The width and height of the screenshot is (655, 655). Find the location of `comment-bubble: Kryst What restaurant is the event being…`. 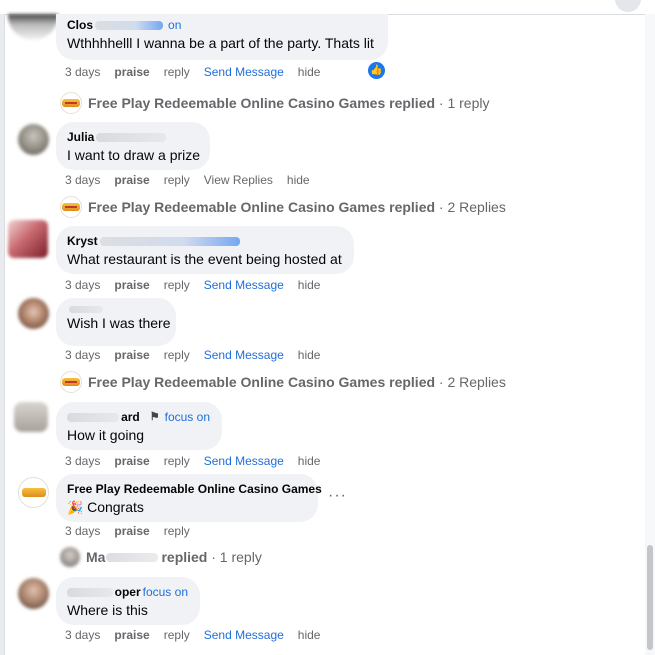

comment-bubble: Kryst What restaurant is the event being… is located at coordinates (205, 250).